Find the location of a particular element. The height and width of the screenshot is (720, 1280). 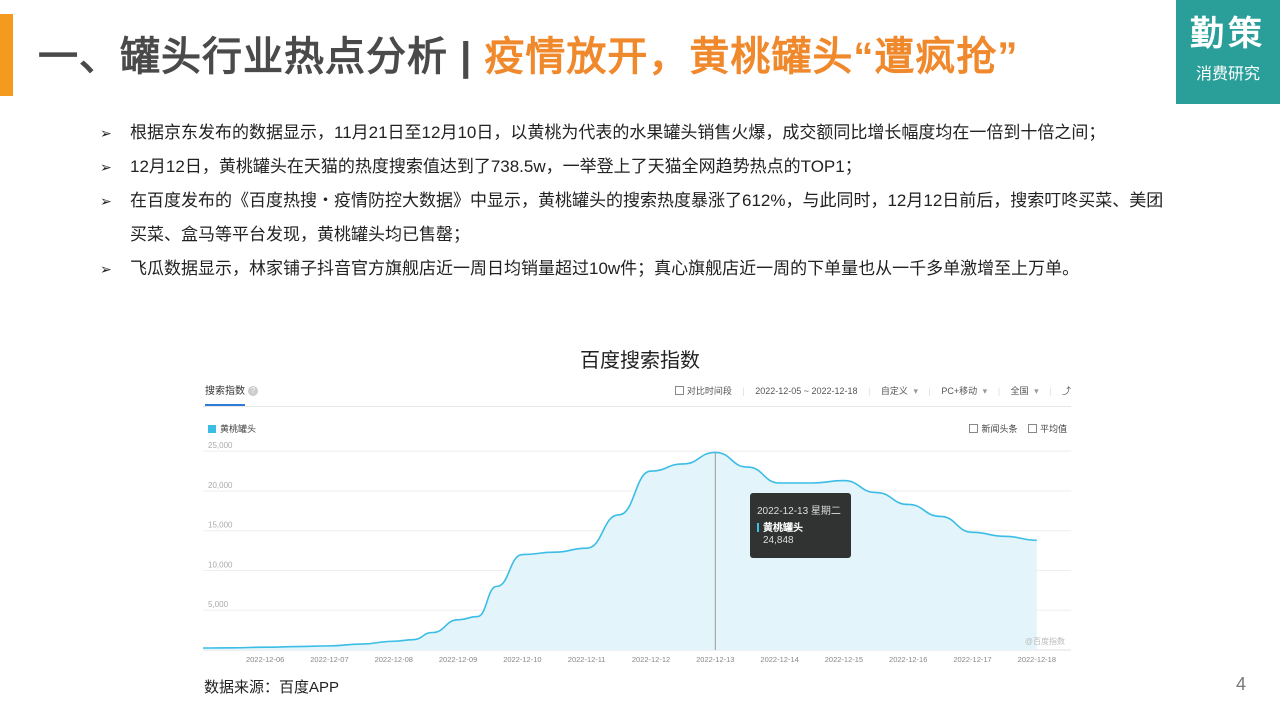

chart-options: 新闻头条 平均值 is located at coordinates (1014, 428).